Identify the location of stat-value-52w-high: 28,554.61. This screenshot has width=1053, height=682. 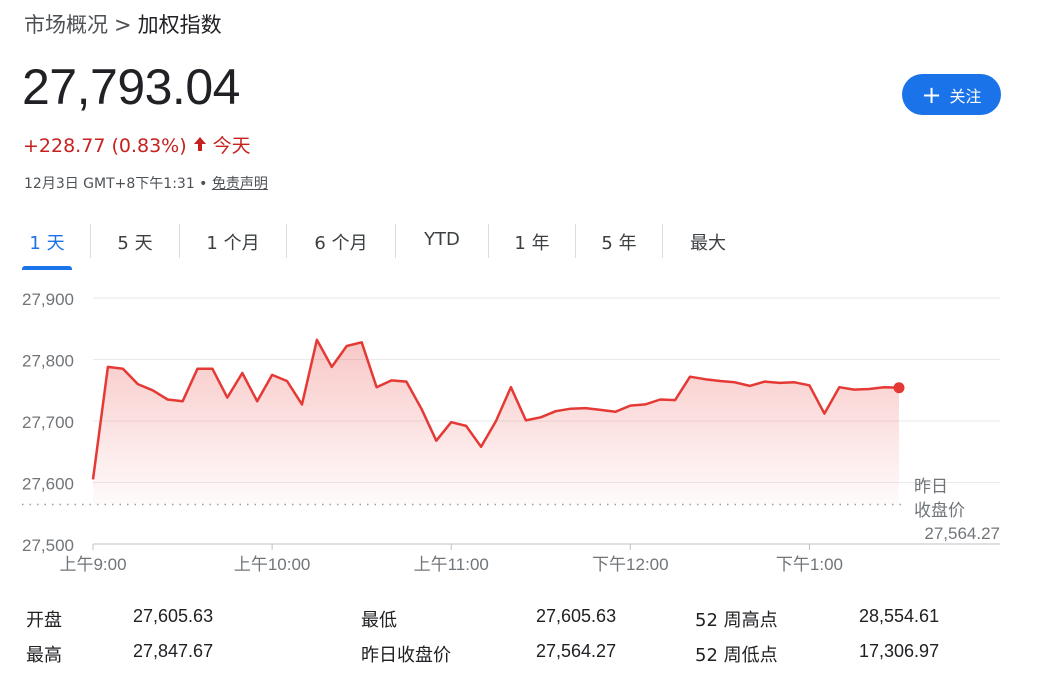
(899, 616).